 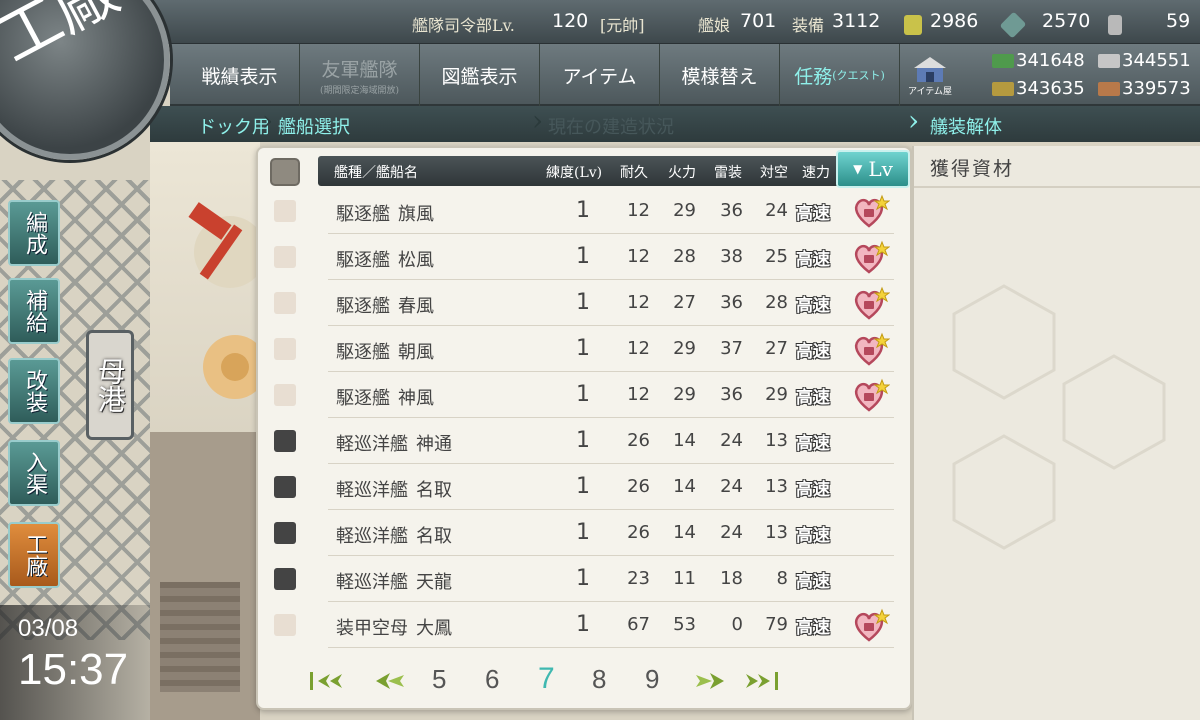 What do you see at coordinates (416, 306) in the screenshot?
I see `ship-name: 春風` at bounding box center [416, 306].